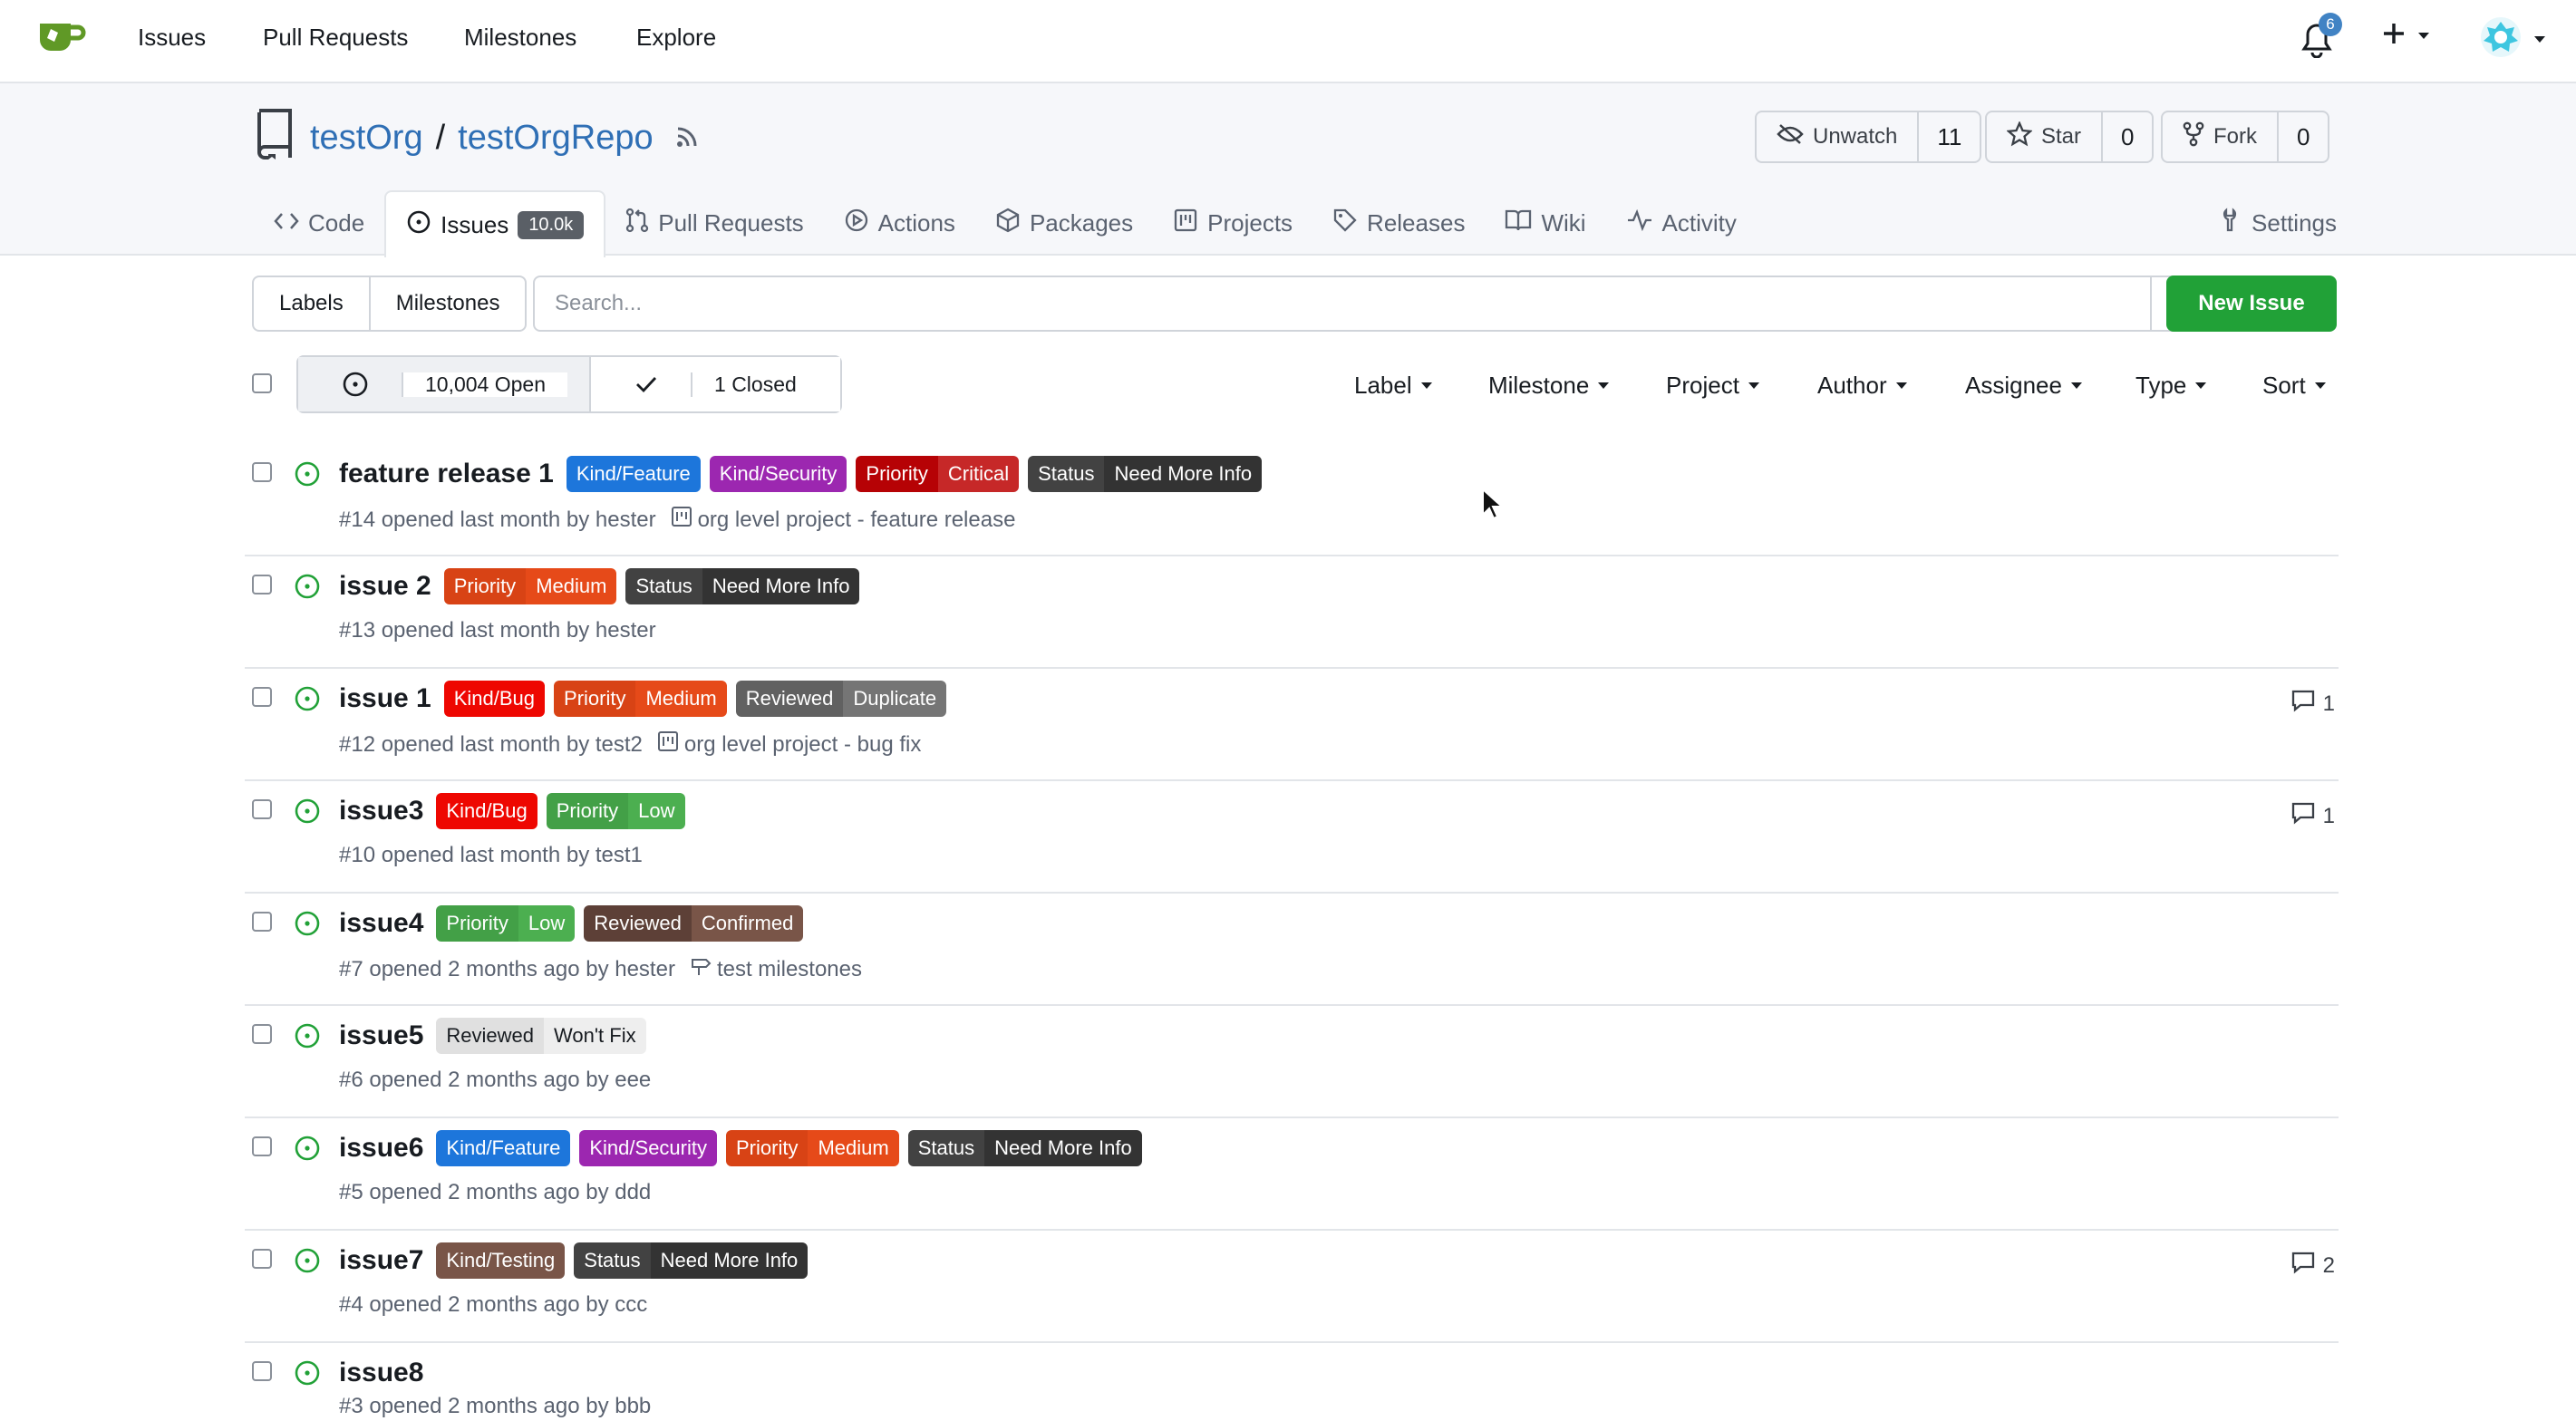 The width and height of the screenshot is (2576, 1421). What do you see at coordinates (385, 698) in the screenshot?
I see `issue-title-link: issue 1` at bounding box center [385, 698].